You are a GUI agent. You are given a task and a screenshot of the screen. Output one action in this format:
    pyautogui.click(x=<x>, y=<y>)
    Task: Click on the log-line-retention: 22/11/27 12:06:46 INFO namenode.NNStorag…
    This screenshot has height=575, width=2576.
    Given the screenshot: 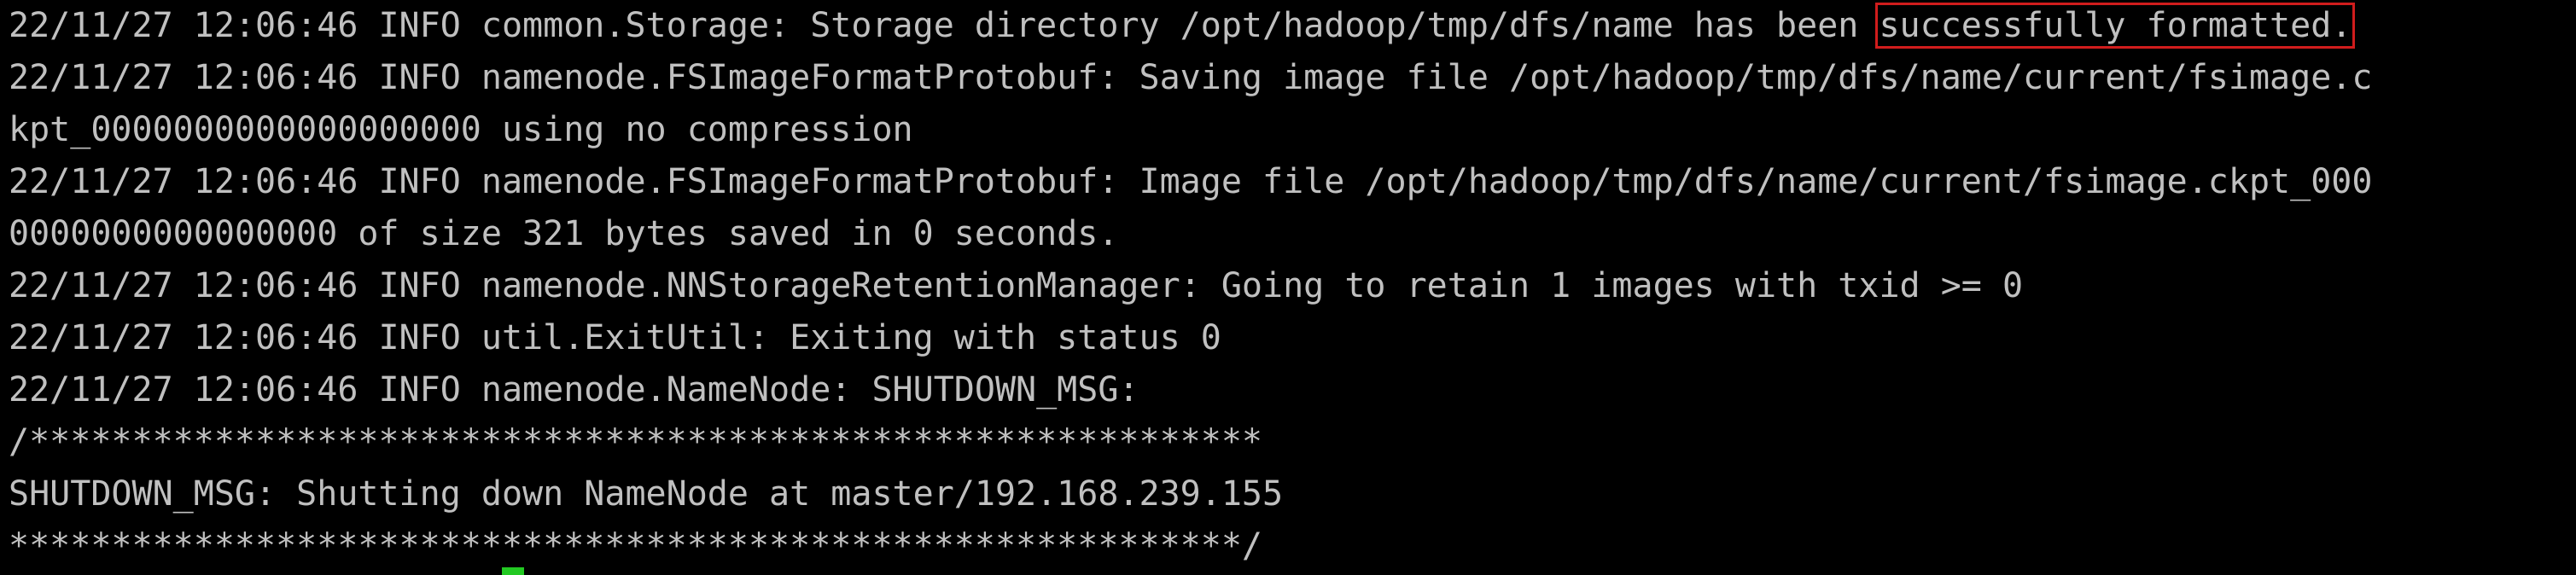 What is the action you would take?
    pyautogui.click(x=1016, y=285)
    